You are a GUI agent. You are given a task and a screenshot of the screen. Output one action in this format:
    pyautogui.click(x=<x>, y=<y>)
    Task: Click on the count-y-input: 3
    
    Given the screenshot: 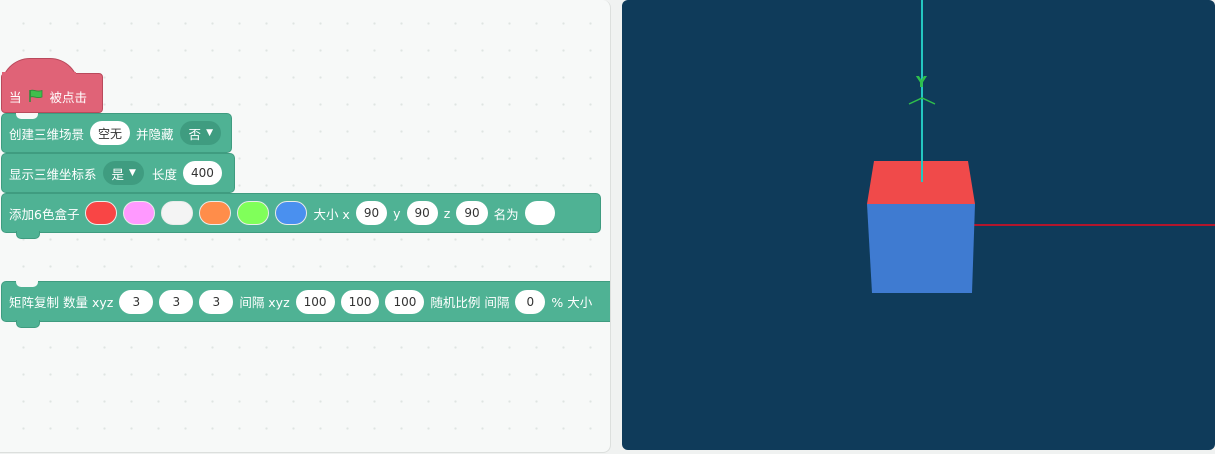 What is the action you would take?
    pyautogui.click(x=176, y=301)
    